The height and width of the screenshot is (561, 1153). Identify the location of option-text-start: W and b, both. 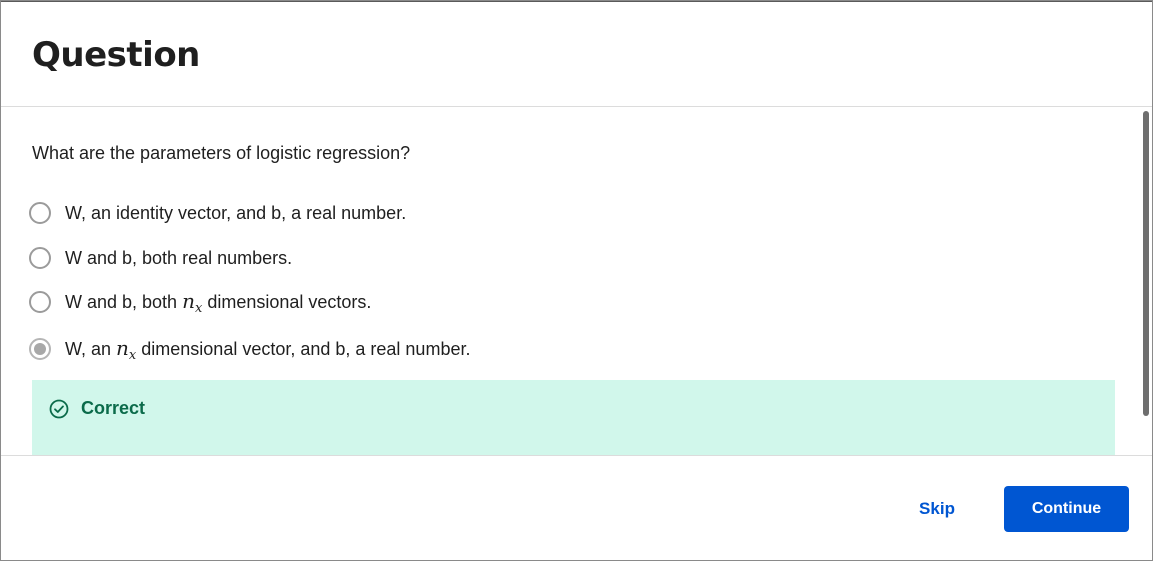
(124, 301).